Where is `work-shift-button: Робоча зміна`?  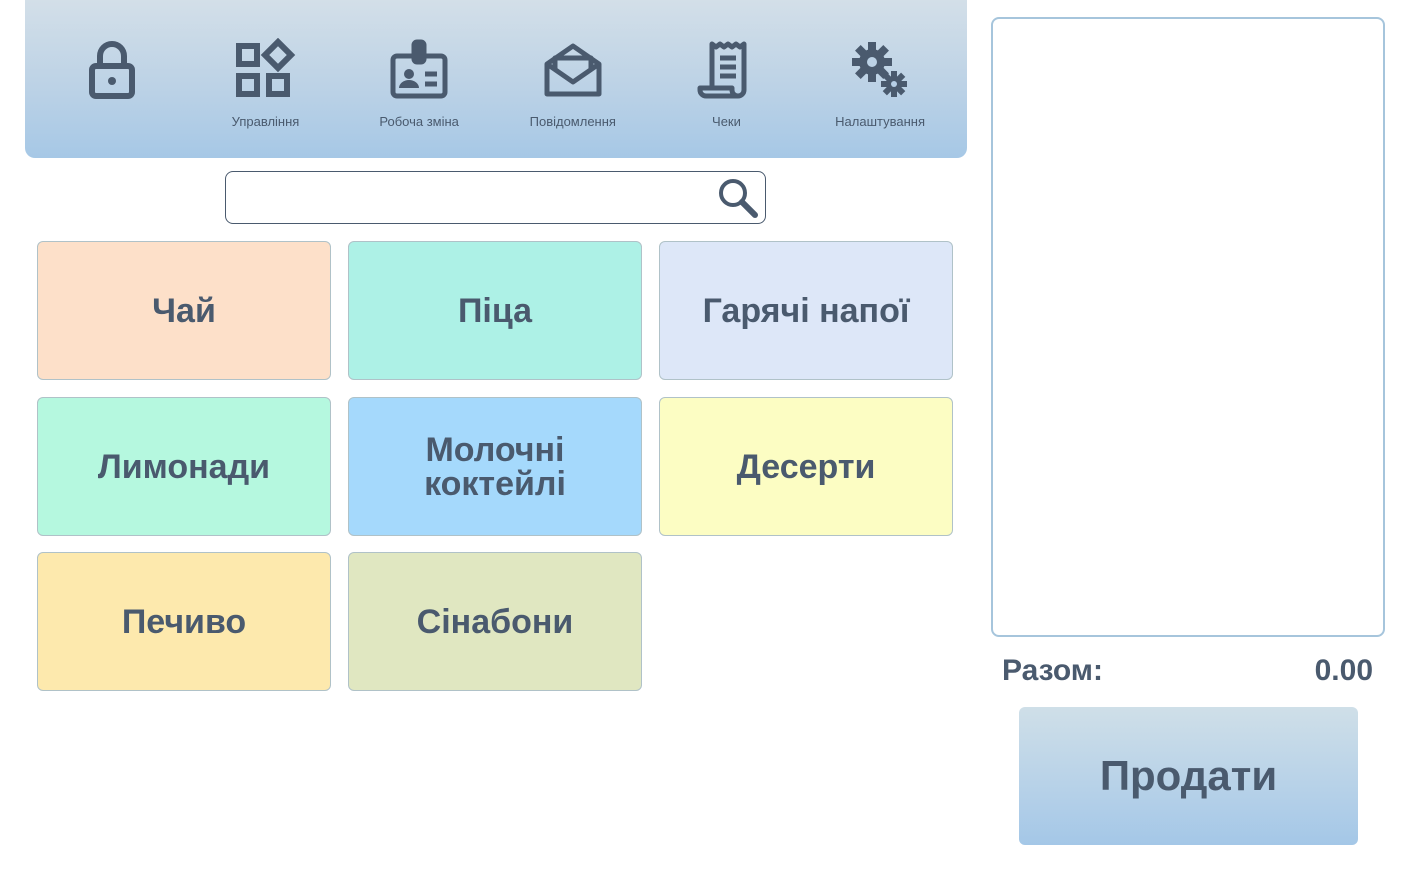
work-shift-button: Робоча зміна is located at coordinates (419, 79).